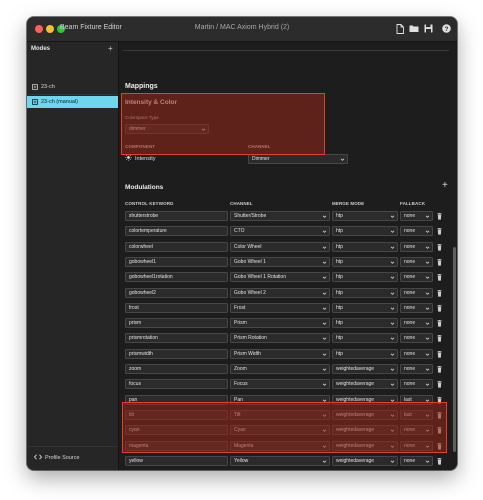 This screenshot has width=483, height=500. What do you see at coordinates (176, 446) in the screenshot?
I see `control-keyword-input: magenta` at bounding box center [176, 446].